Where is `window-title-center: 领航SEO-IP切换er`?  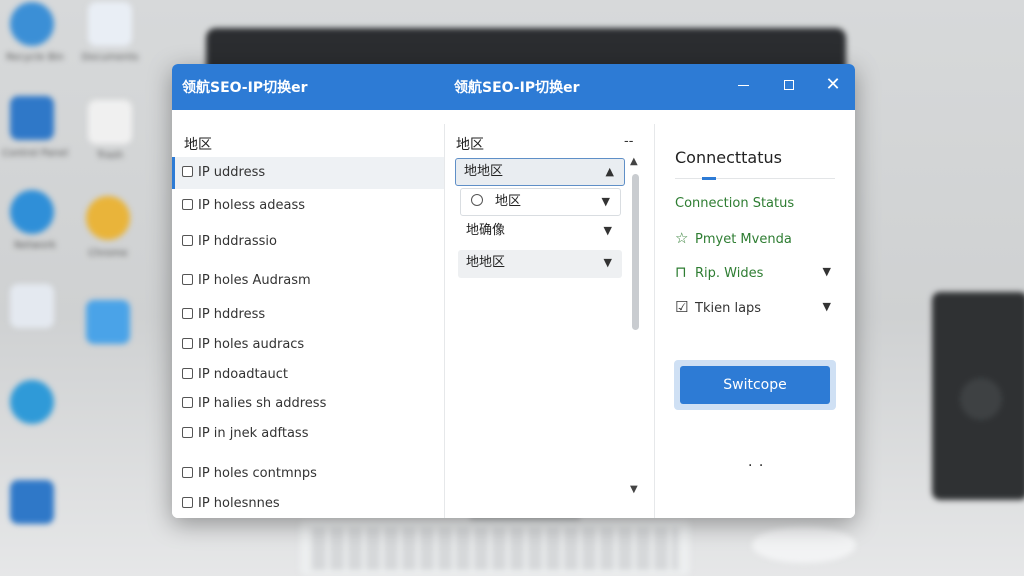
window-title-center: 领航SEO-IP切换er is located at coordinates (517, 88).